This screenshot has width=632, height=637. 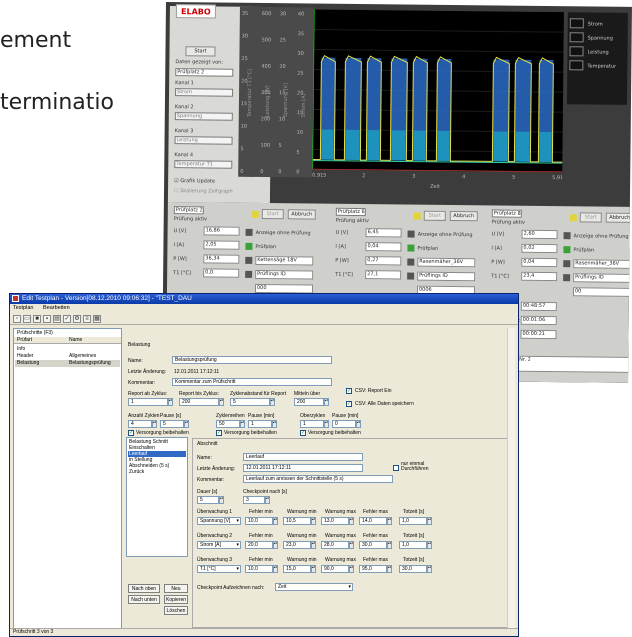 I want to click on monitor-value: 28,0, so click(x=335, y=545).